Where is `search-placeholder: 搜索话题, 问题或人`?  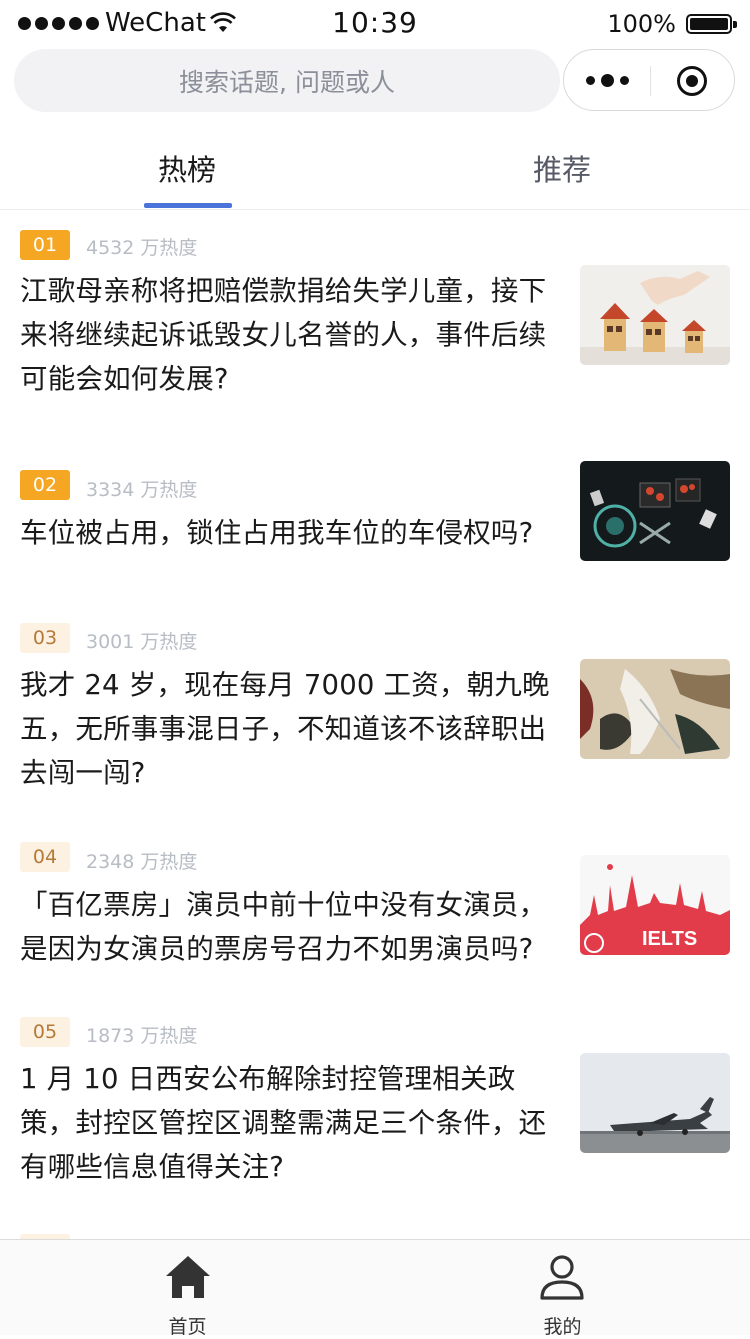
search-placeholder: 搜索话题, 问题或人 is located at coordinates (287, 82).